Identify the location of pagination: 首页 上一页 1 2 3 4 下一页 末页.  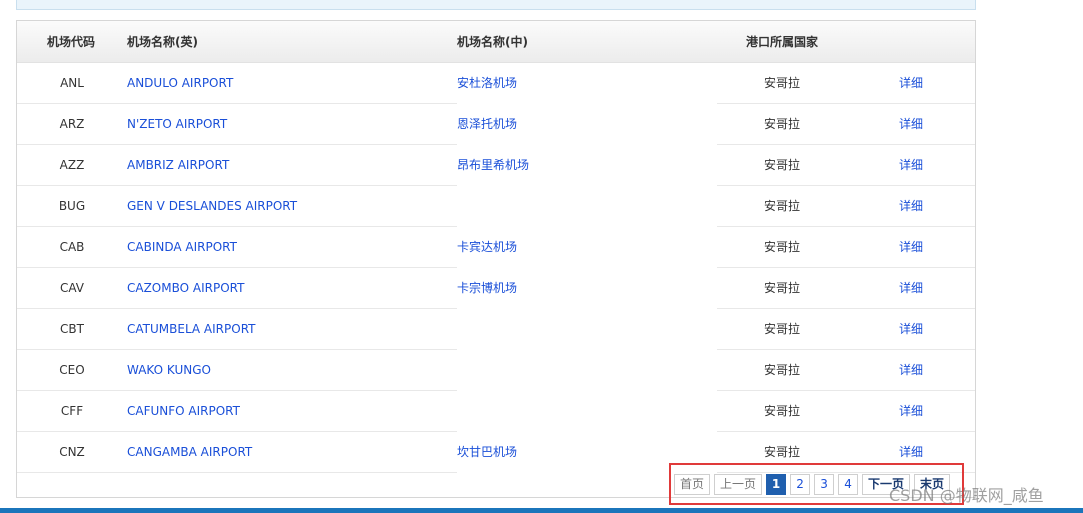
(812, 484).